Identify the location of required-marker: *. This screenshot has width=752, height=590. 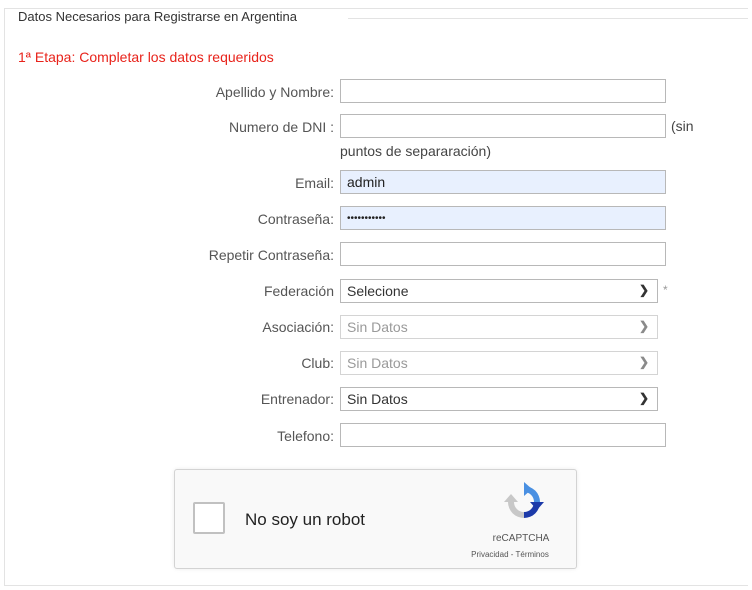
(665, 290).